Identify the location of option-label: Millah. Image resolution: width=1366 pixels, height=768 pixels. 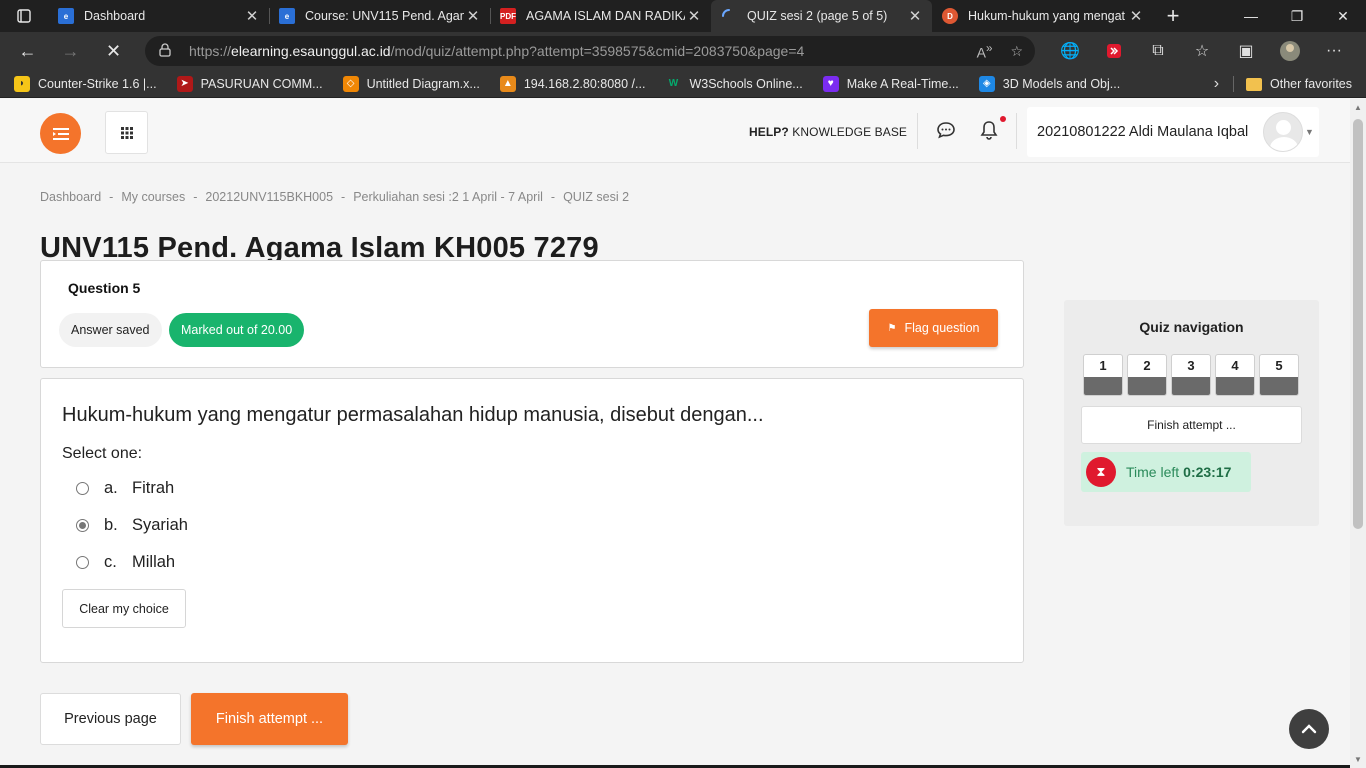
(154, 561).